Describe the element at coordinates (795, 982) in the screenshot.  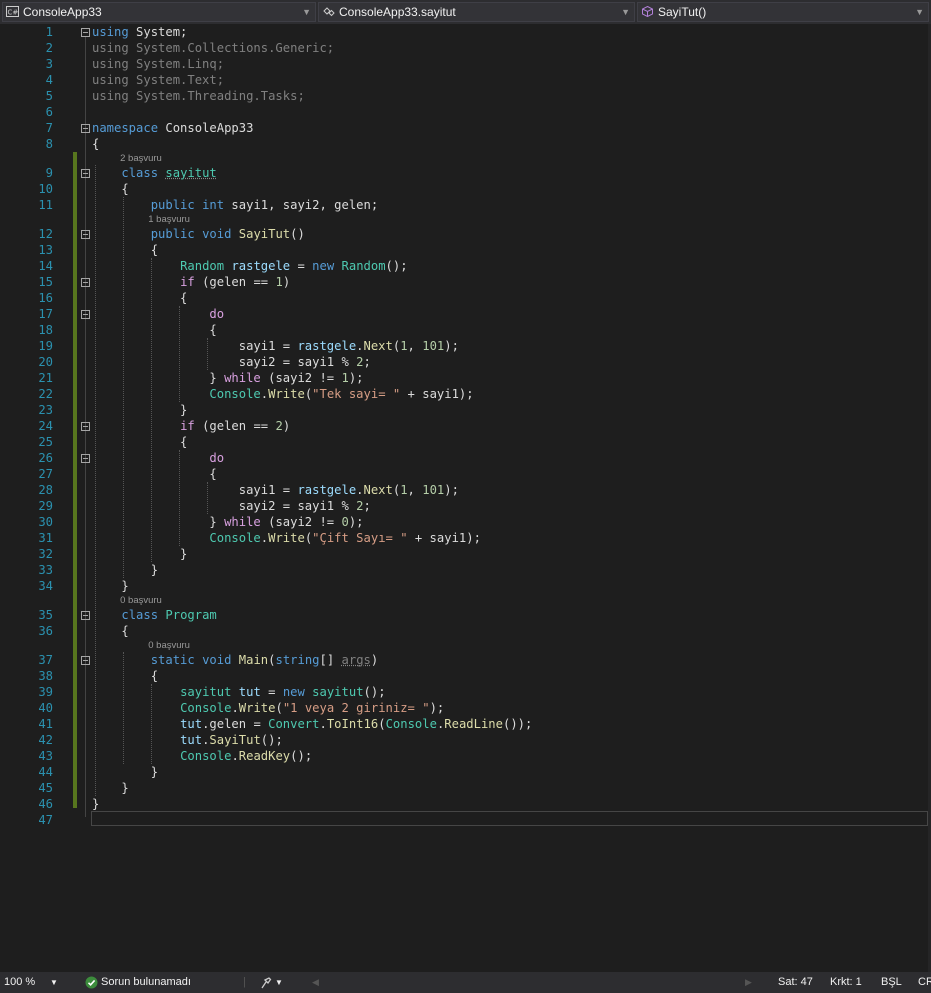
I see `line-indicator: Sat: 47` at that location.